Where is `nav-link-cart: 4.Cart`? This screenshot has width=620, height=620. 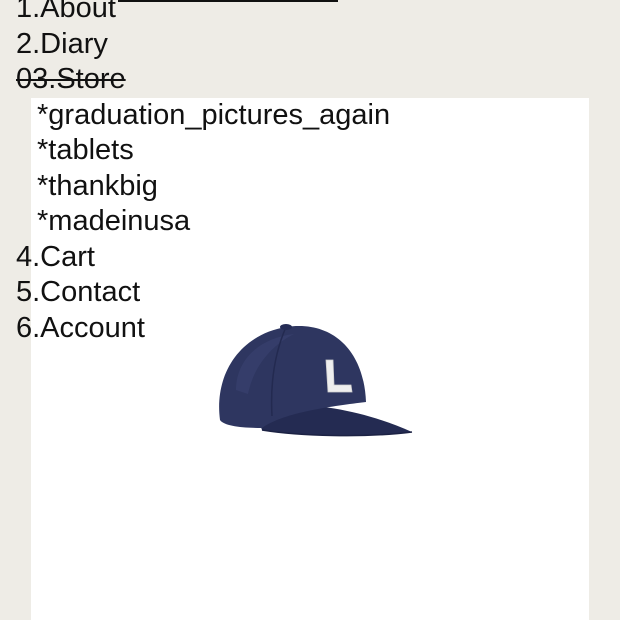
nav-link-cart: 4.Cart is located at coordinates (55, 257).